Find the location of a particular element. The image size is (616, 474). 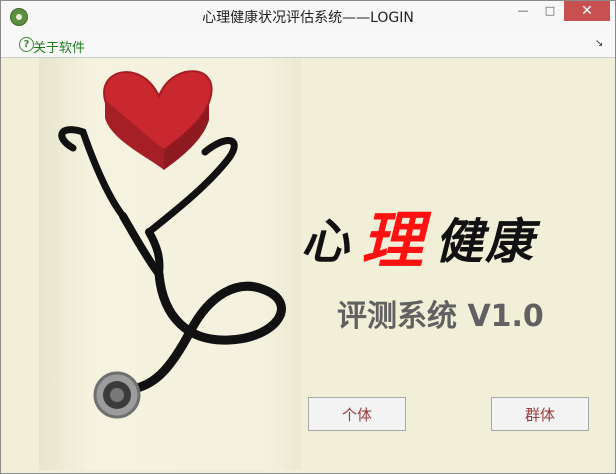

group-button: 群体 is located at coordinates (540, 414).